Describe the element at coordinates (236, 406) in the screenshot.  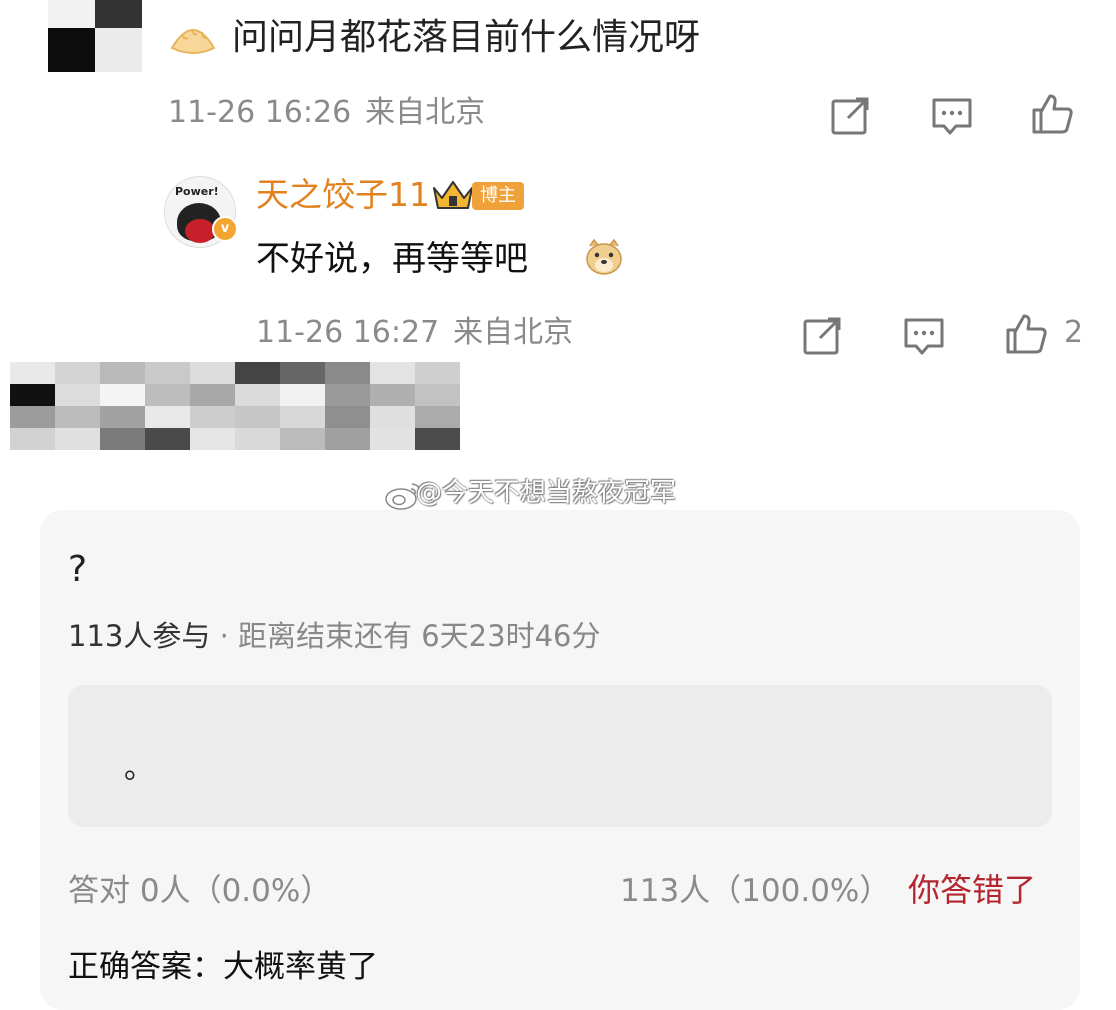
I see `censored-username` at that location.